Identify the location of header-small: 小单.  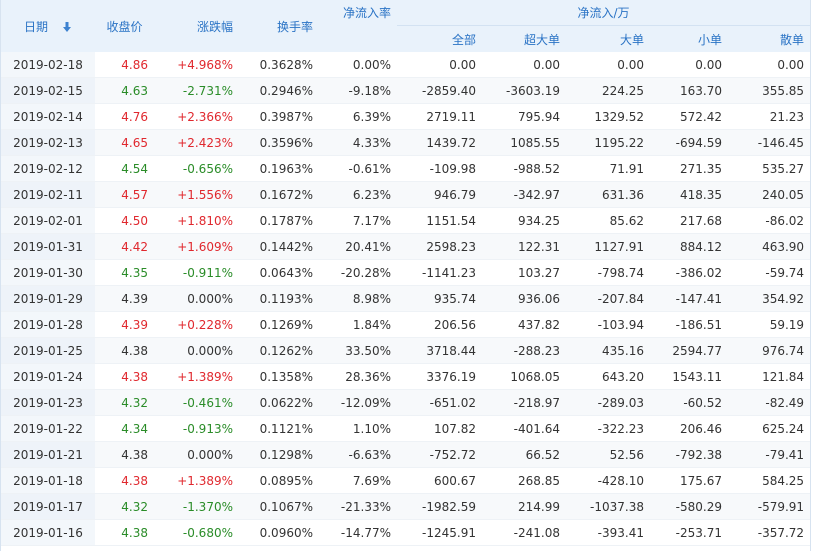
(689, 38).